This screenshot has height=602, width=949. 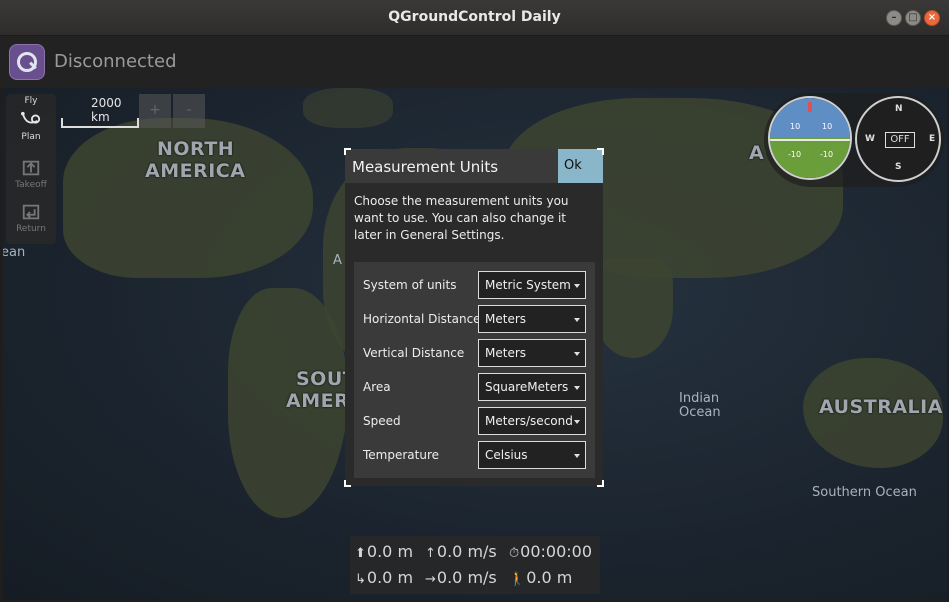 I want to click on connection-status: Disconnected, so click(x=115, y=61).